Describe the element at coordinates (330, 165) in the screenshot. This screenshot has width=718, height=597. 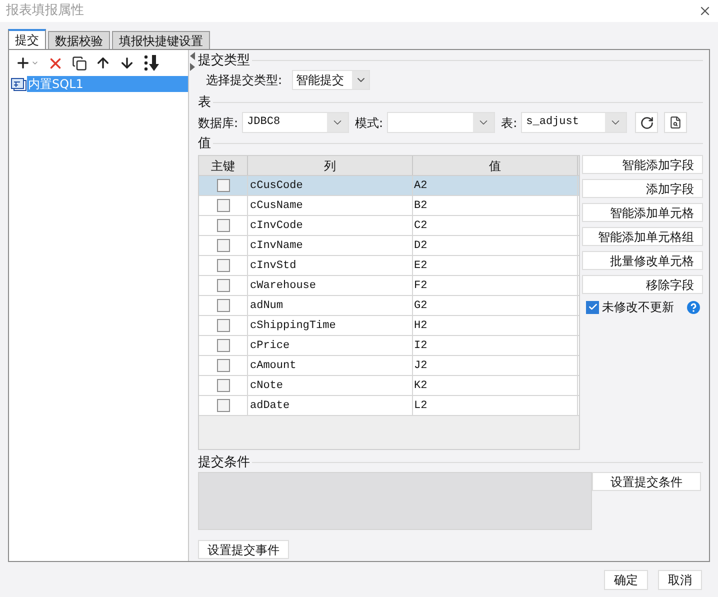
I see `column-header: 列` at that location.